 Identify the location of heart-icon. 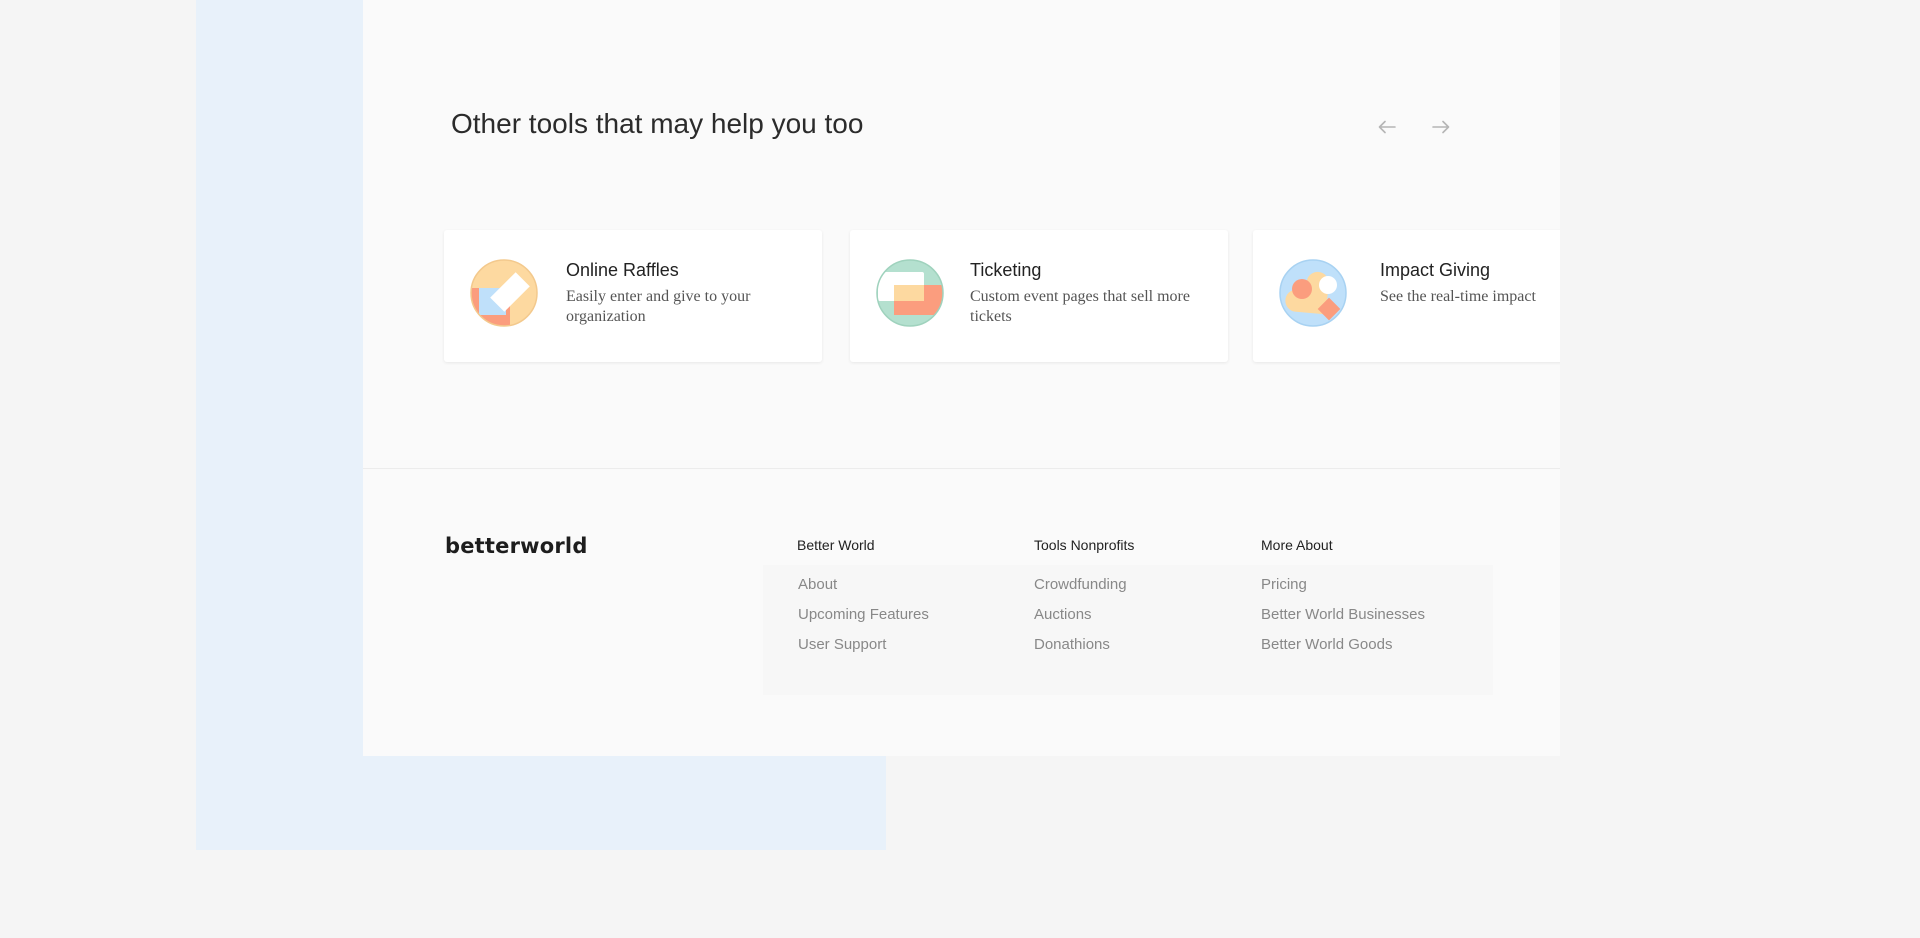
(1313, 293).